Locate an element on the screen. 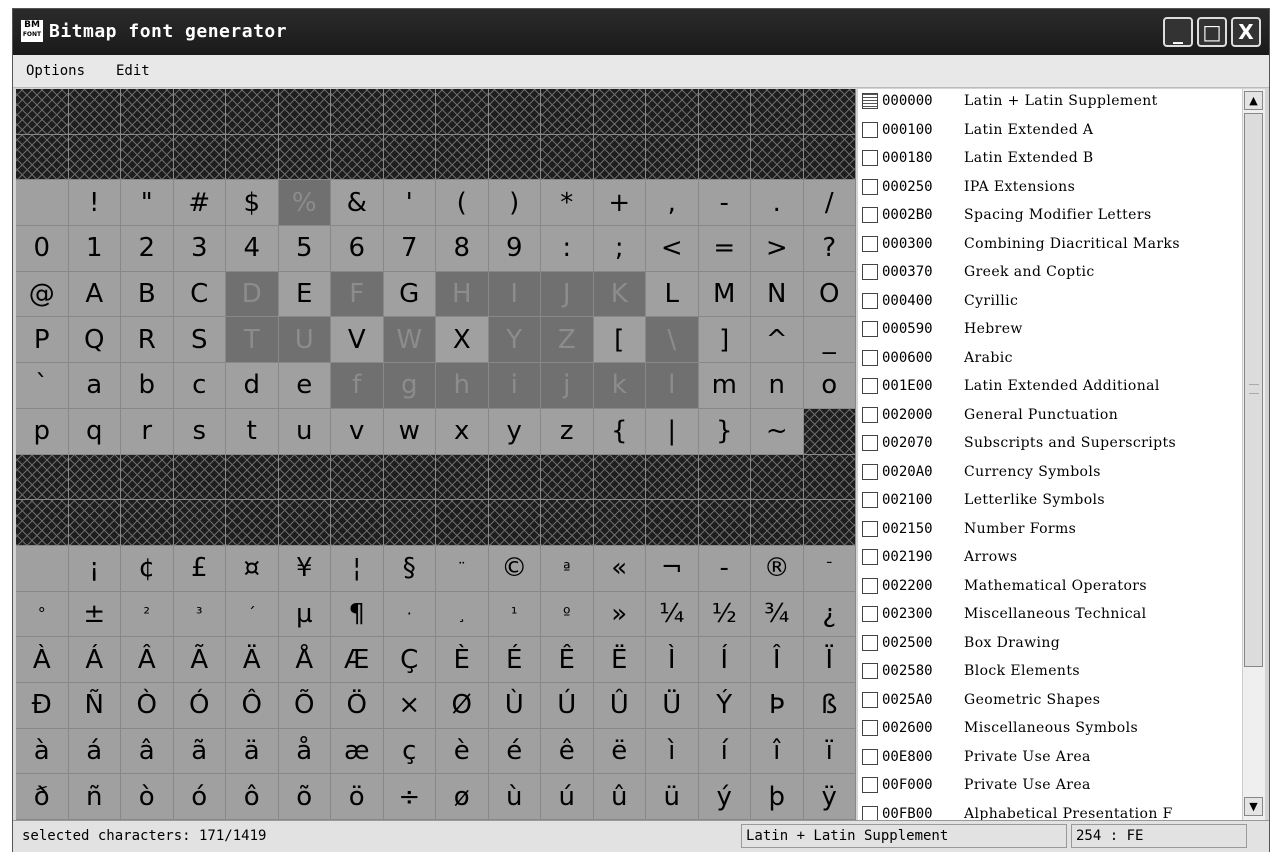  char-cell: Á is located at coordinates (94, 660).